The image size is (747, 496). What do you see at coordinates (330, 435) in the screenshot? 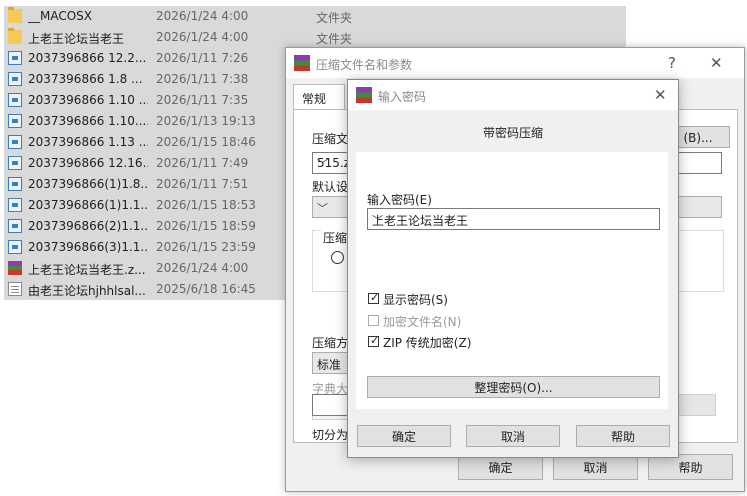
I see `split-volume-label: 切分为` at bounding box center [330, 435].